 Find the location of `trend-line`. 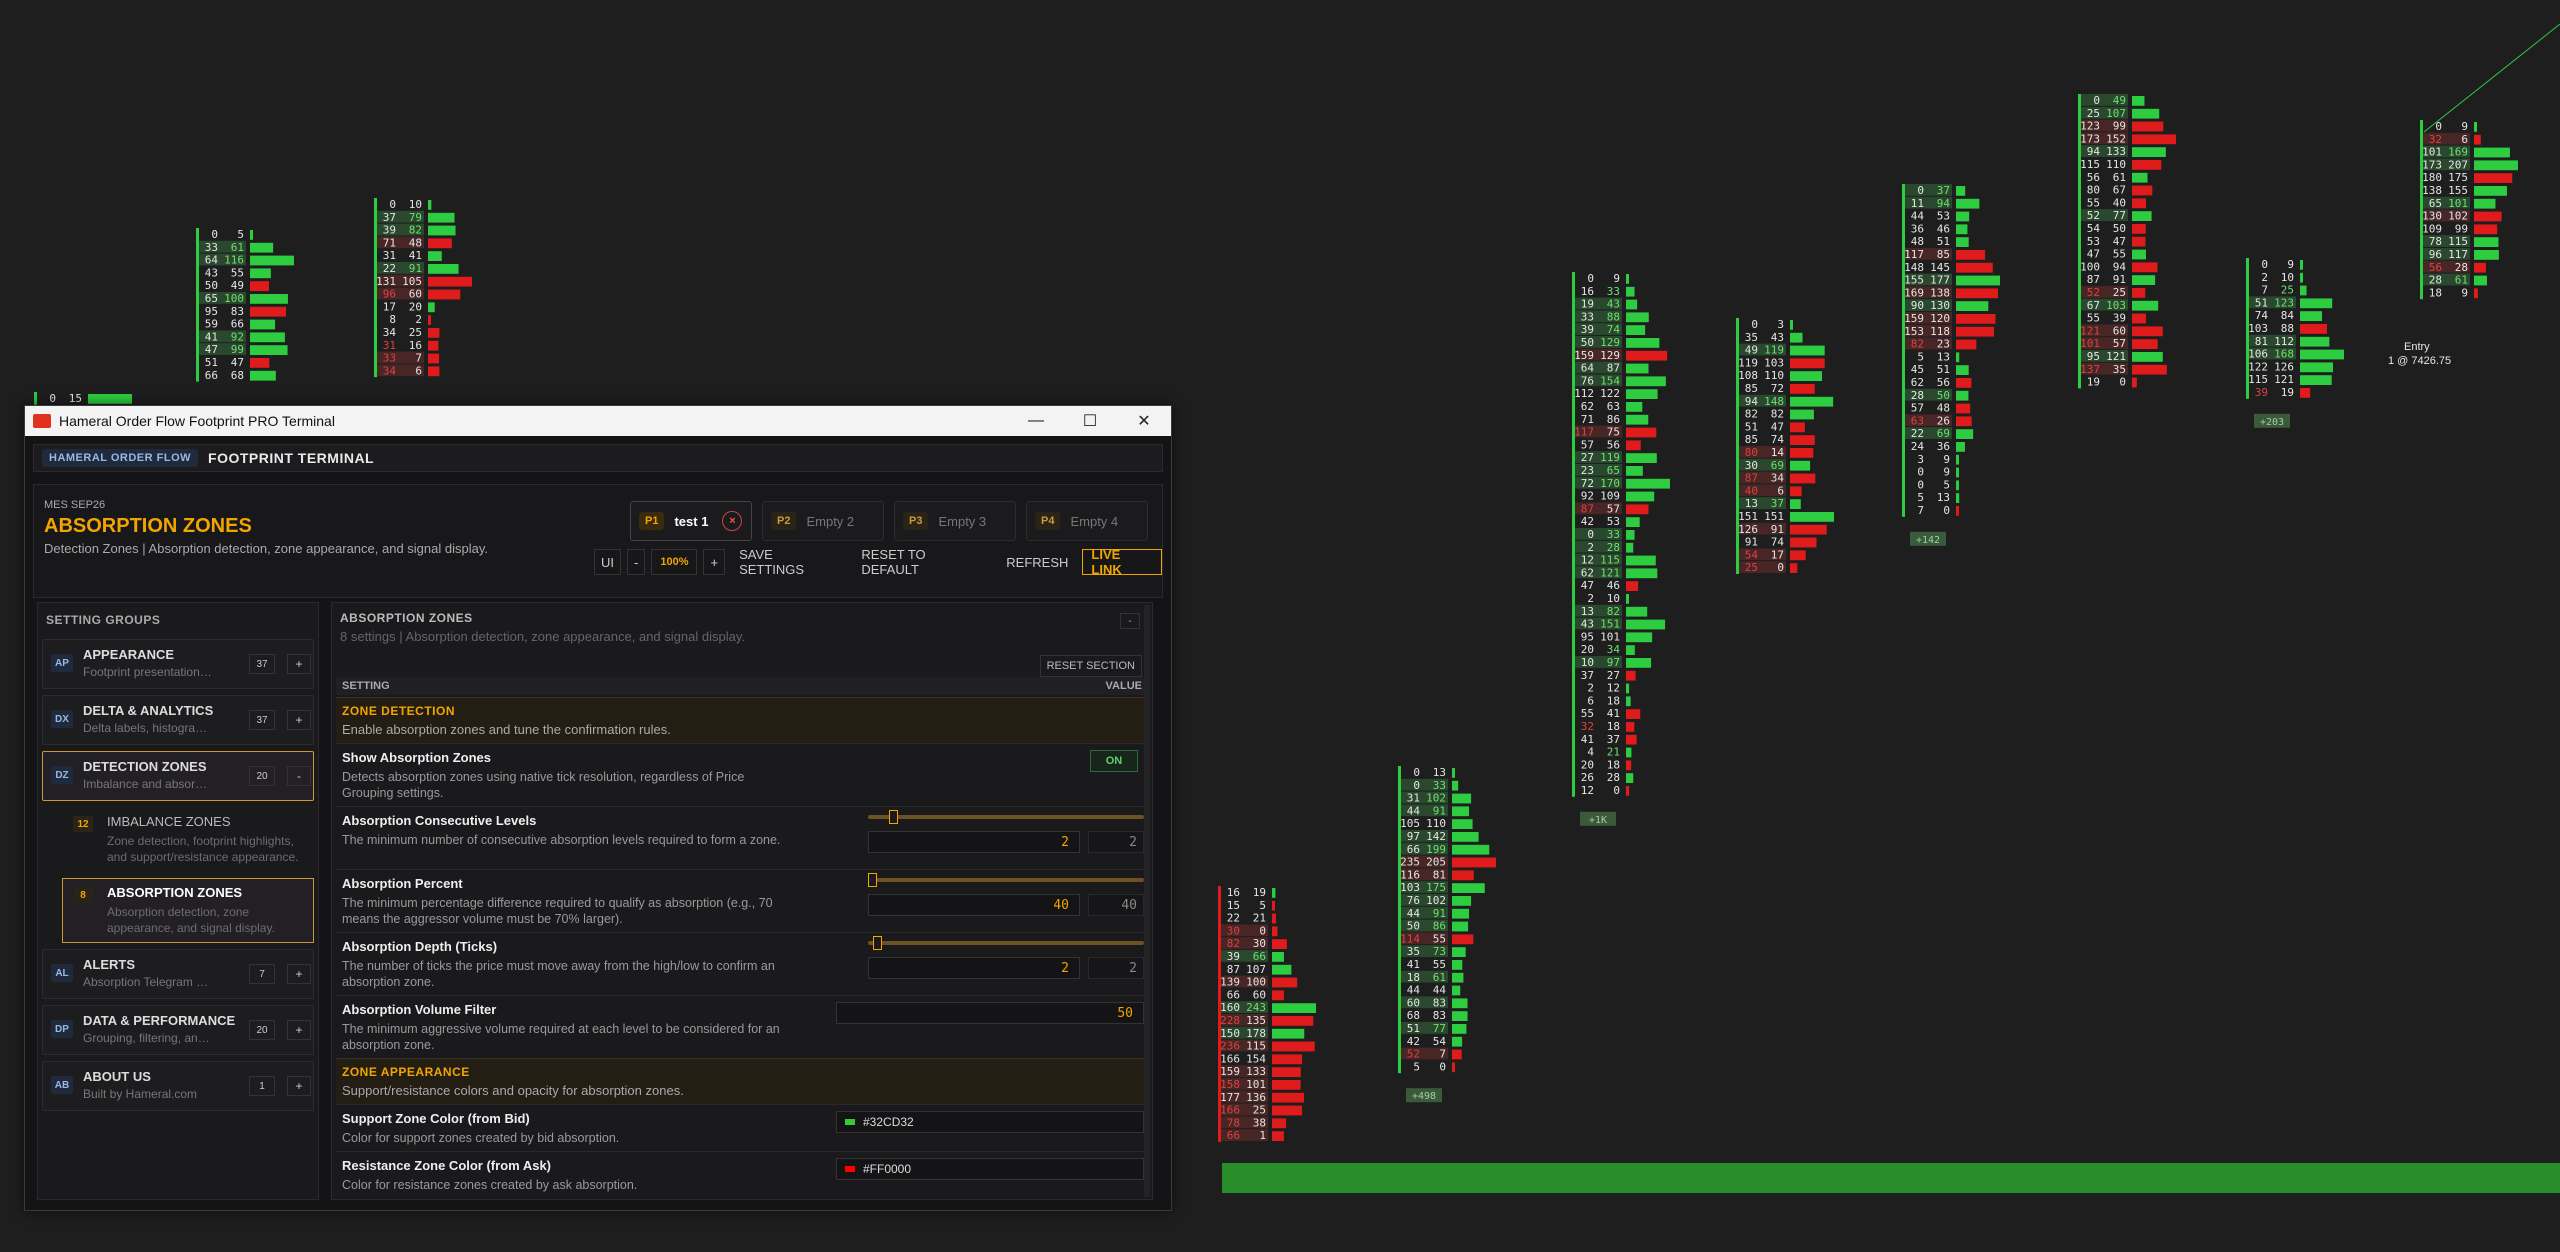

trend-line is located at coordinates (2491, 78).